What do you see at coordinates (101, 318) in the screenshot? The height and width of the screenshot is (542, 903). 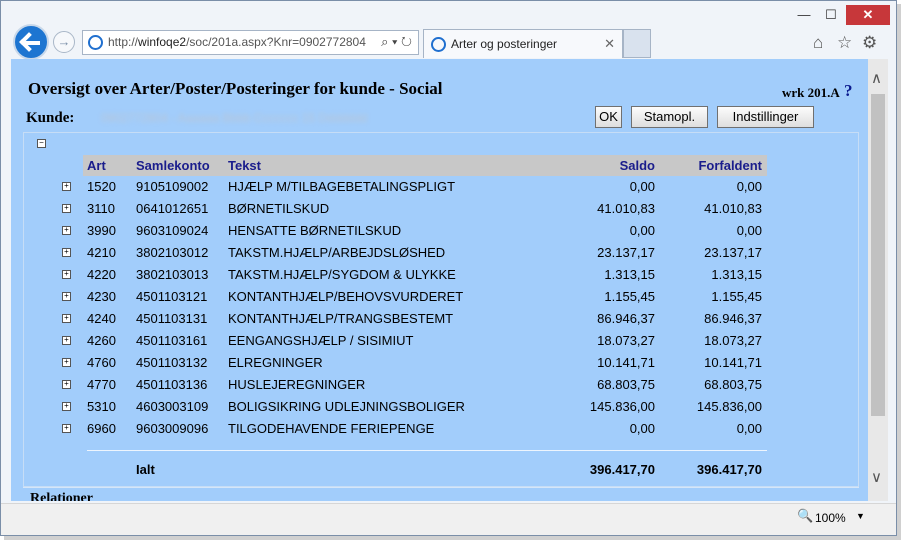 I see `cell-art: 4240` at bounding box center [101, 318].